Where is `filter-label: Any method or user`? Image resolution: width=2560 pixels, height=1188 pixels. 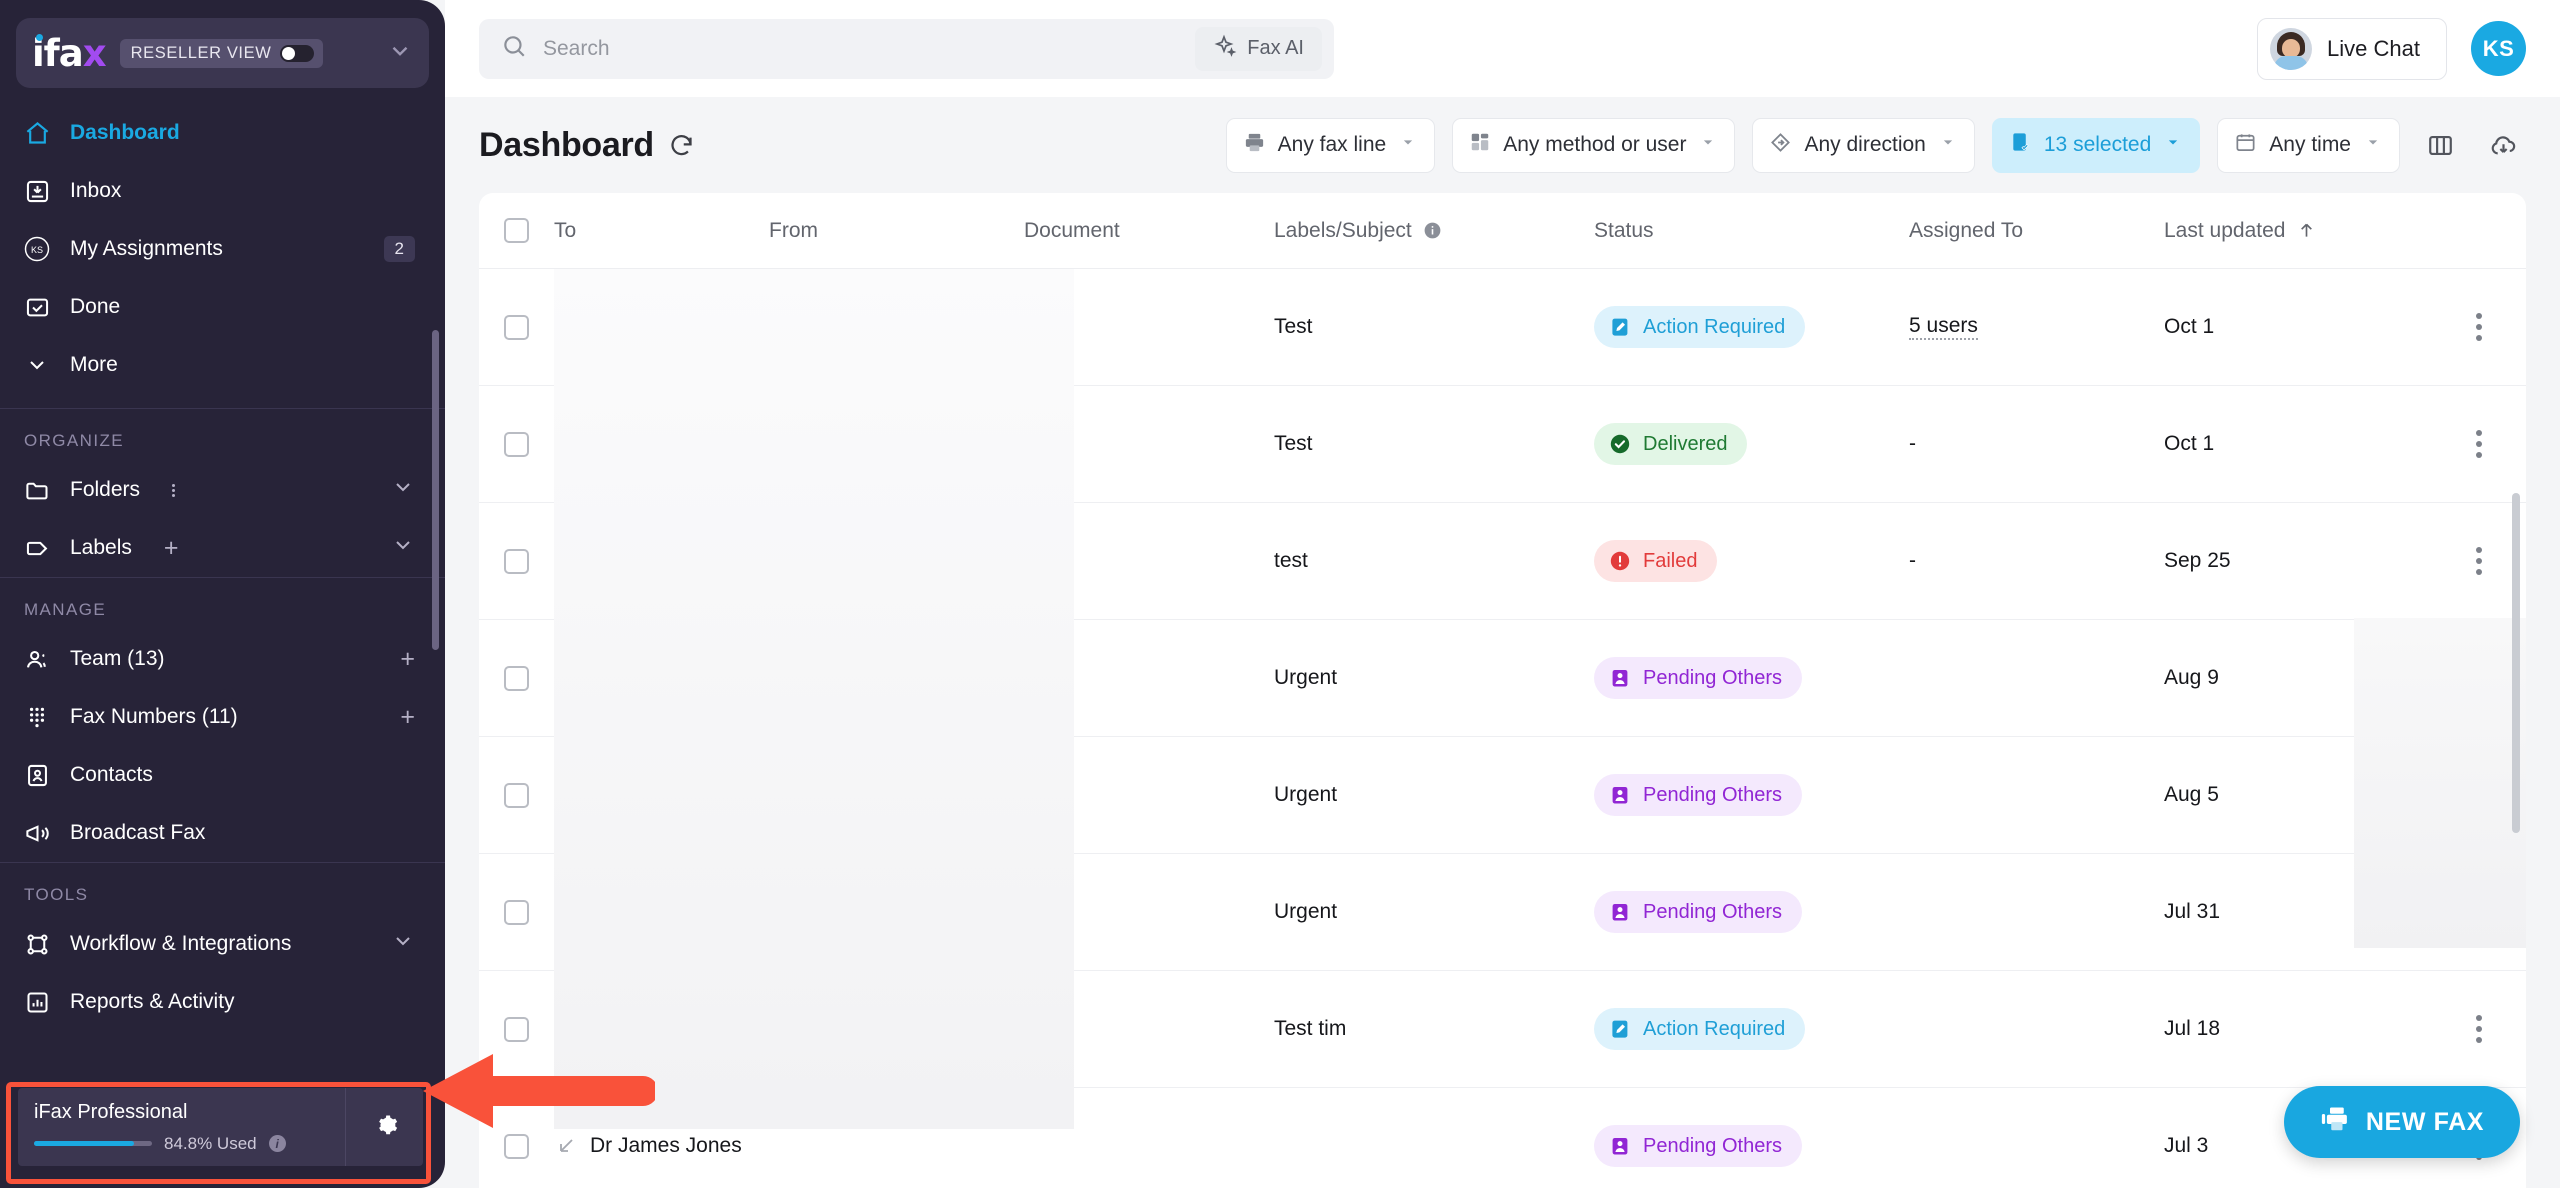 filter-label: Any method or user is located at coordinates (1595, 144).